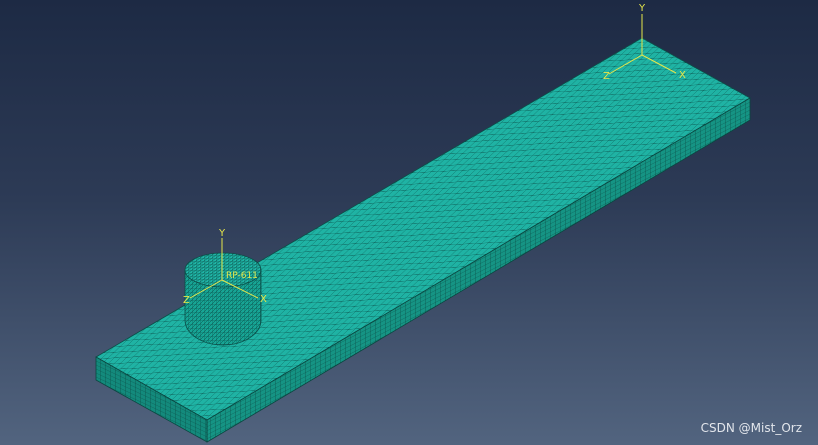 This screenshot has width=818, height=445. What do you see at coordinates (751, 428) in the screenshot?
I see `watermark: CSDN @Mist_Orz` at bounding box center [751, 428].